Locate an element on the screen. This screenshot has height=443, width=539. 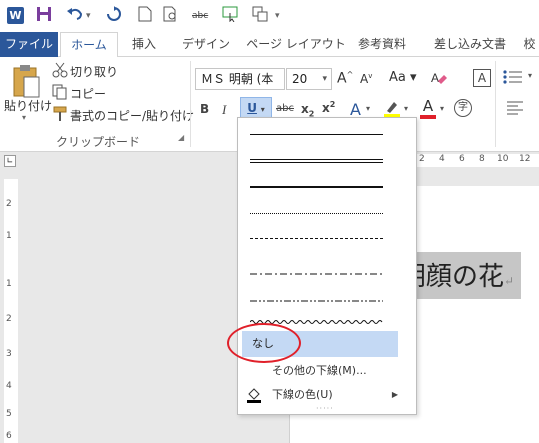
clear-formatting-icon: A is located at coordinates (439, 78).